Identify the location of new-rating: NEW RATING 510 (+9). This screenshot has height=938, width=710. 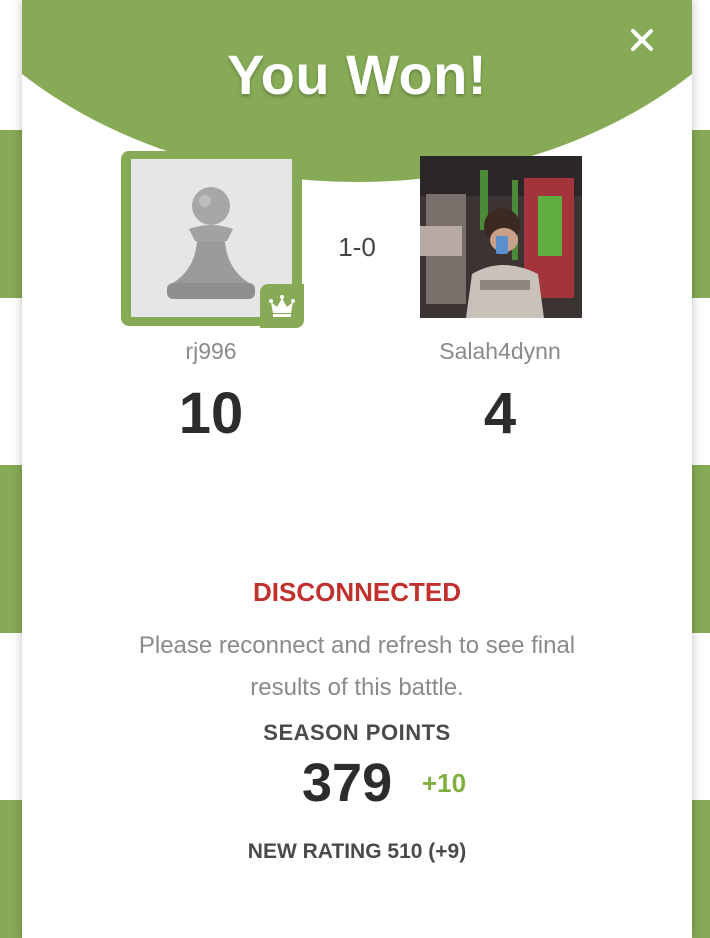
(357, 851).